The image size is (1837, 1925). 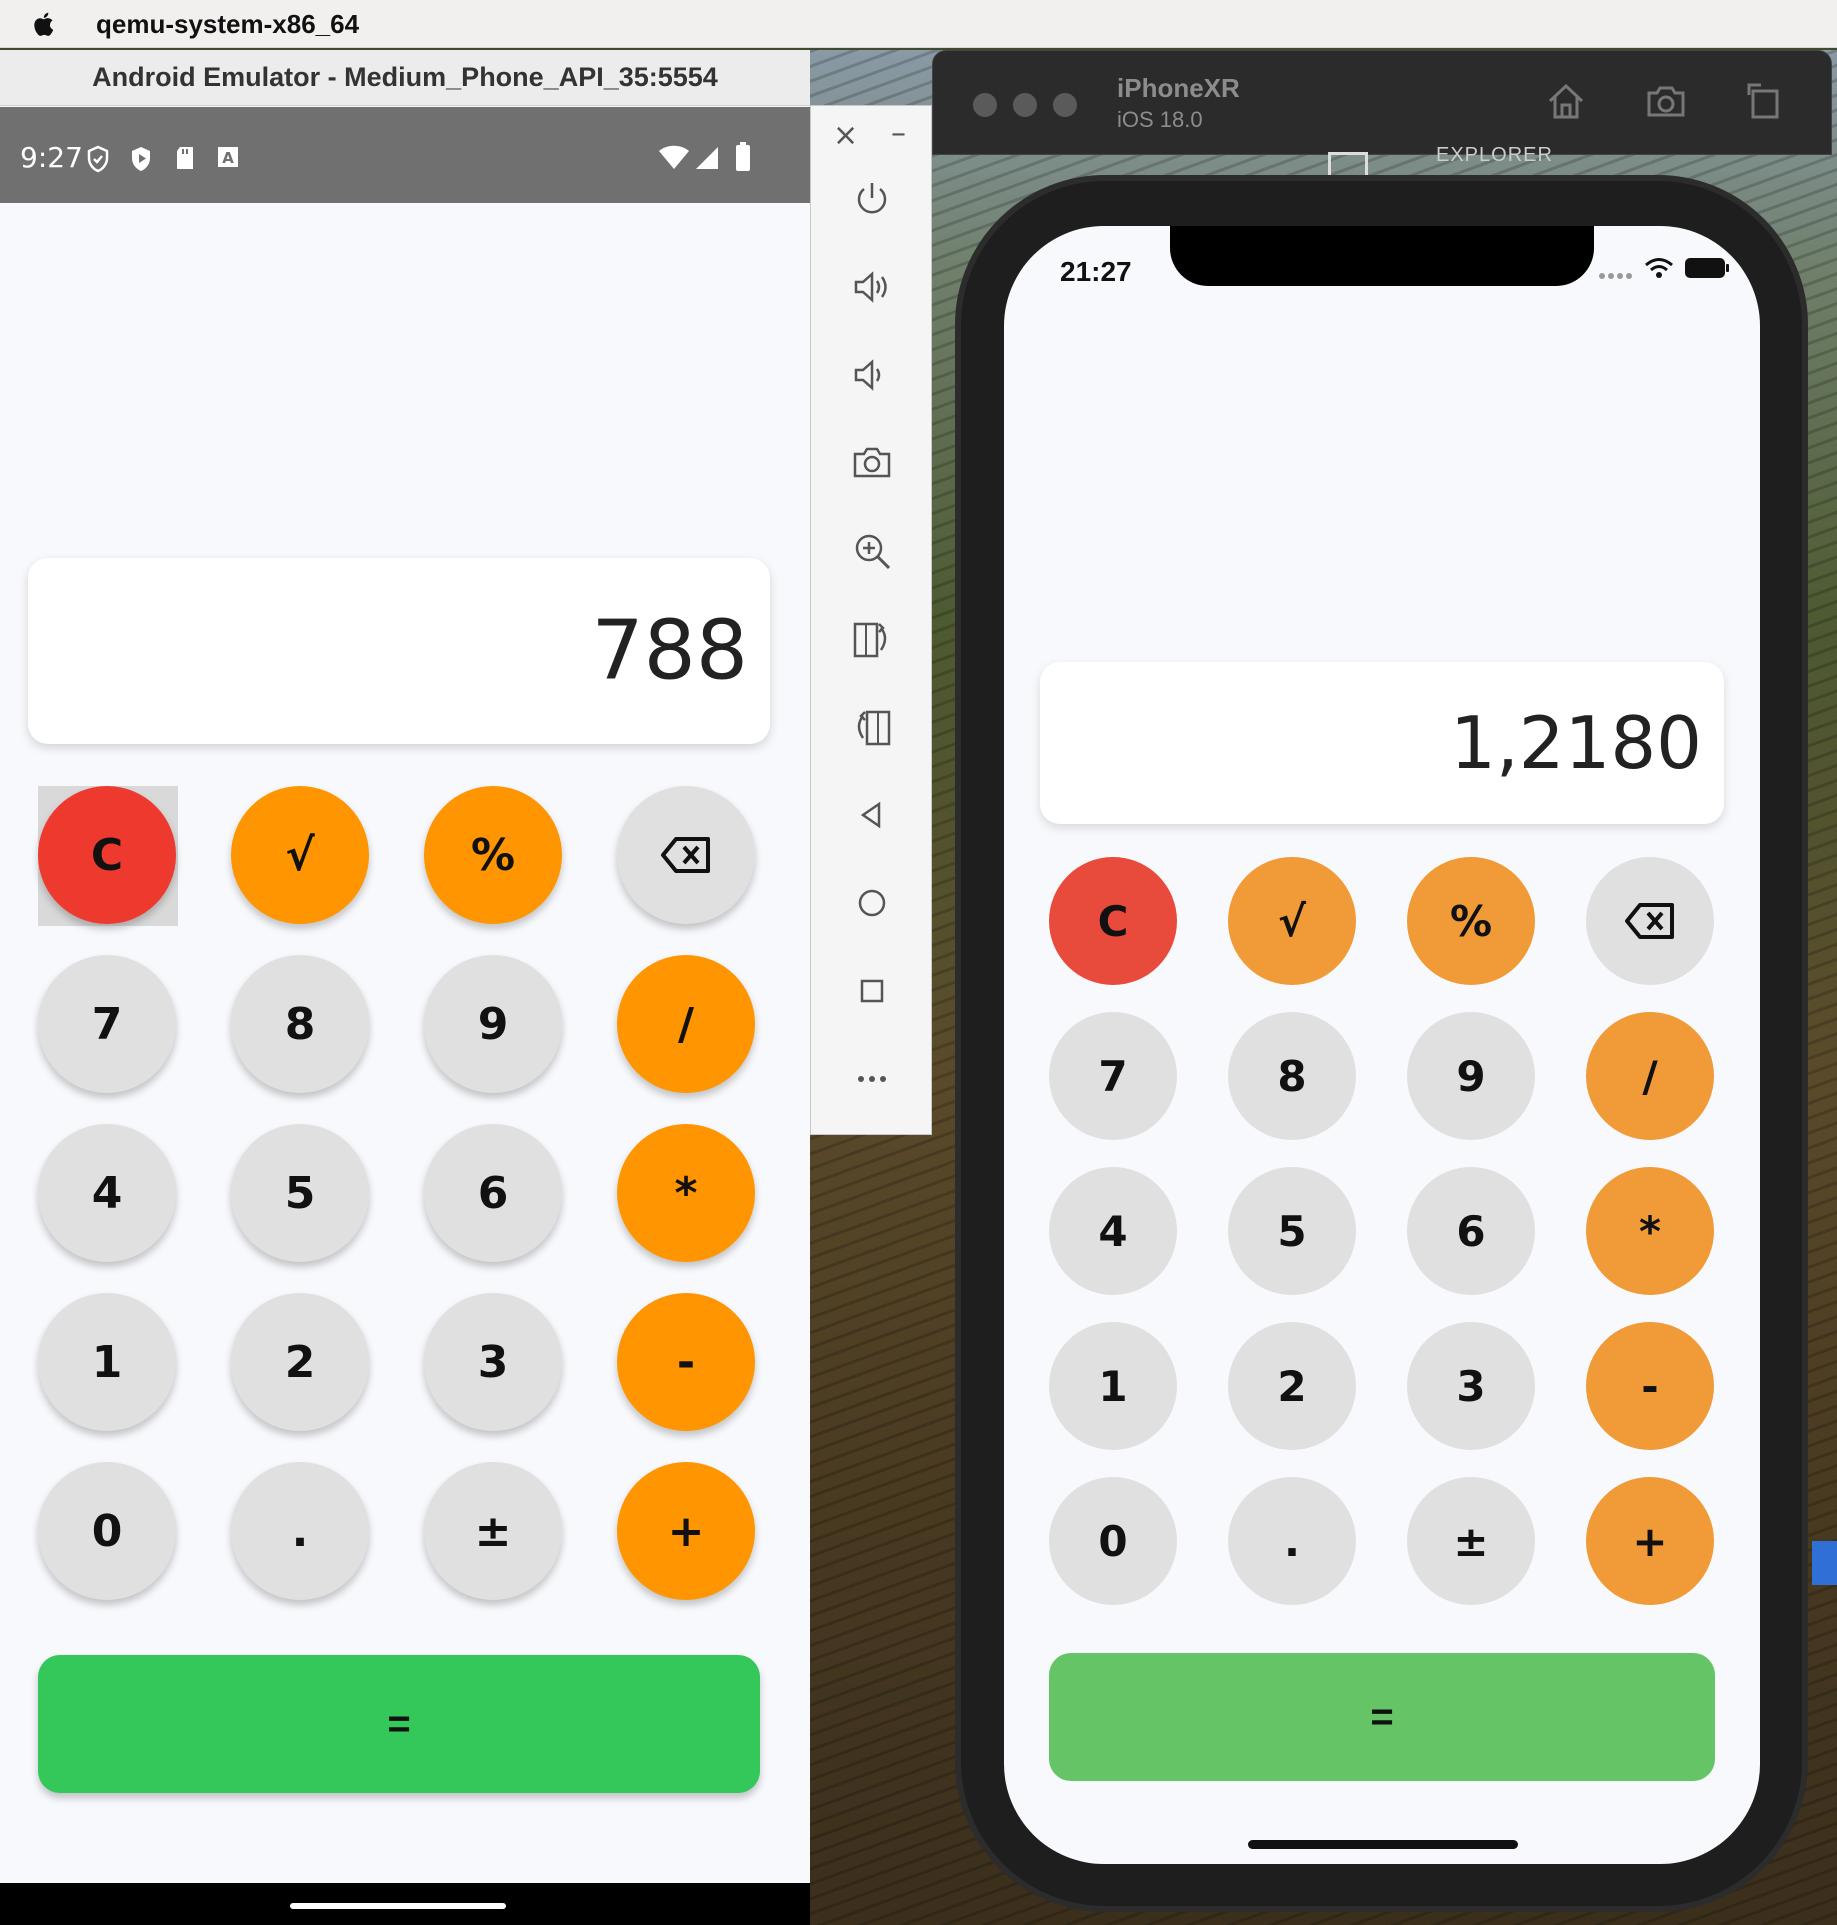 What do you see at coordinates (1065, 105) in the screenshot?
I see `window-zoom-button` at bounding box center [1065, 105].